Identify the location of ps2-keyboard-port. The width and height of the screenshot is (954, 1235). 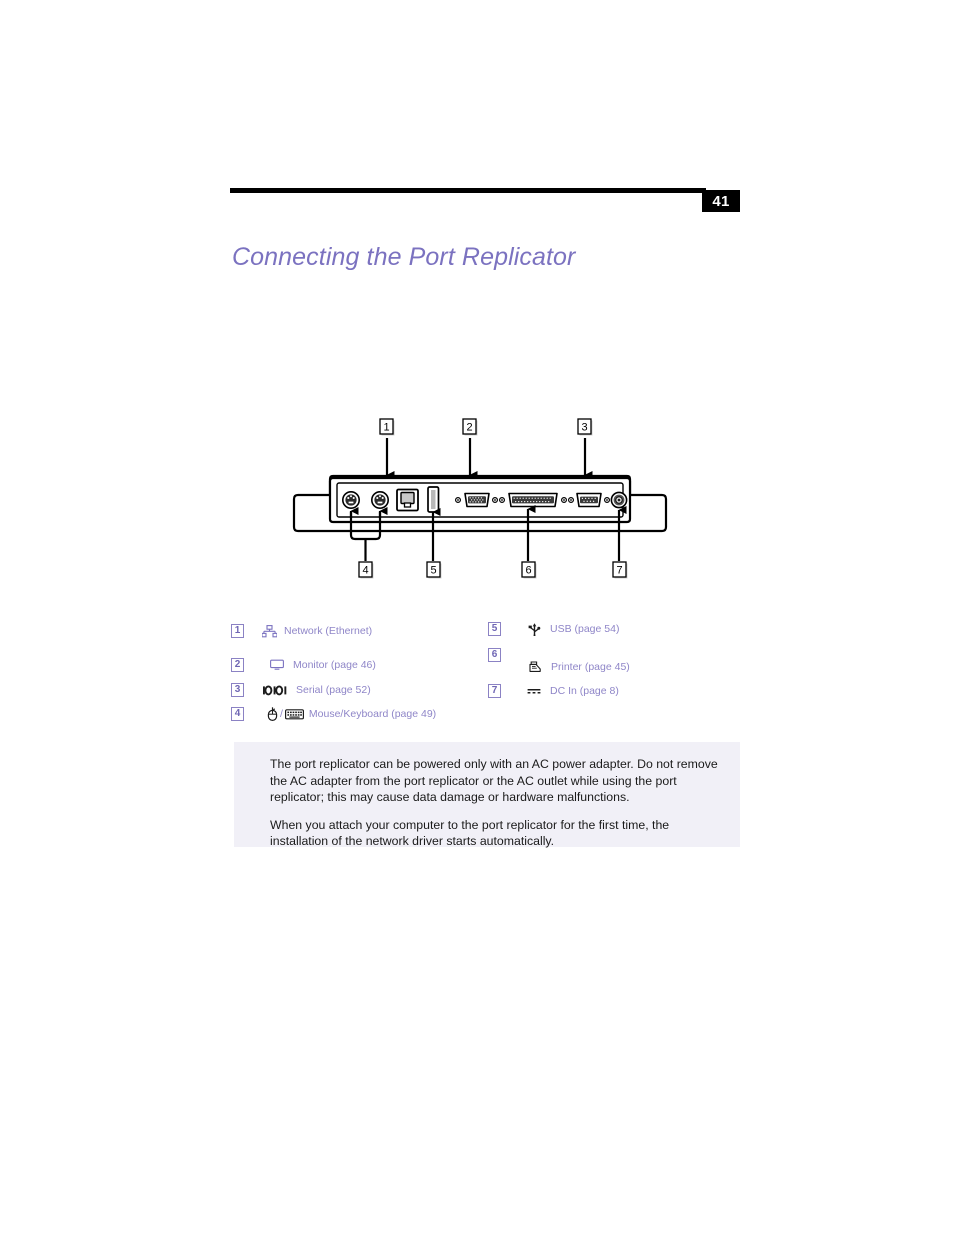
(380, 500).